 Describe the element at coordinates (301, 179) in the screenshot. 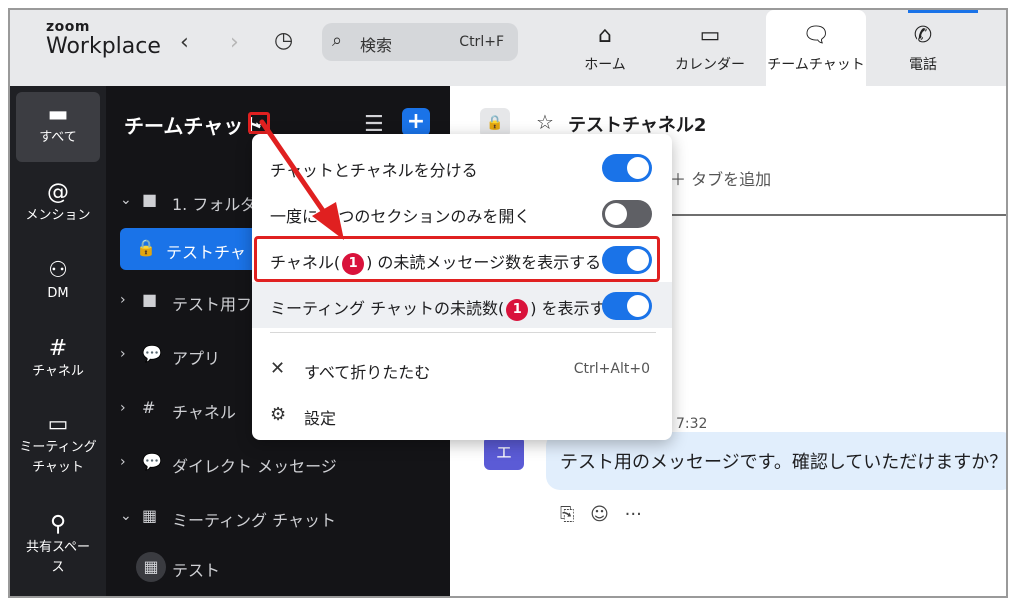

I see `annotation-arrow` at that location.